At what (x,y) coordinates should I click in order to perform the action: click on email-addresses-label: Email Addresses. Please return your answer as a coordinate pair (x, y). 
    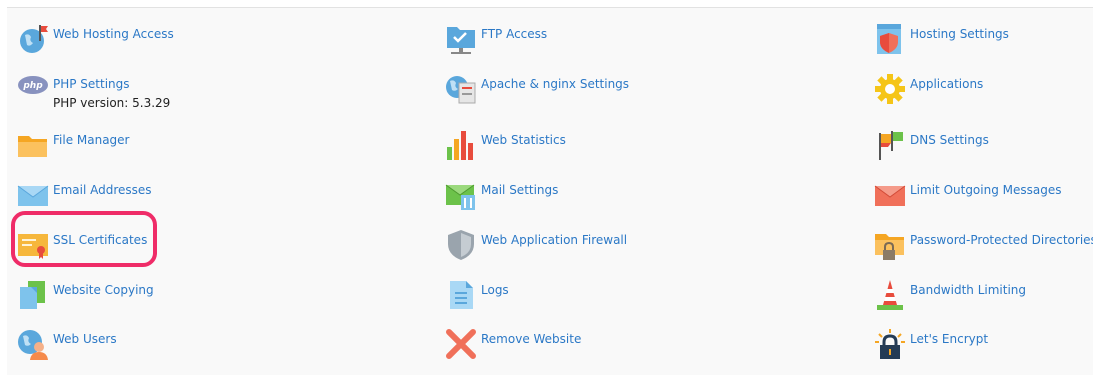
    Looking at the image, I should click on (102, 190).